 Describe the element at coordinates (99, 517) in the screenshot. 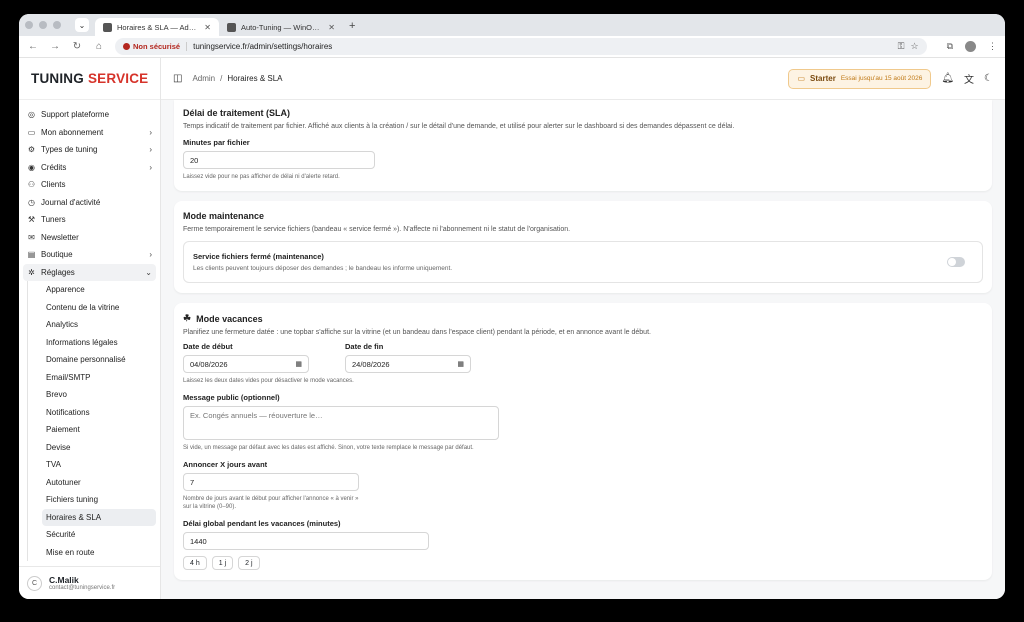

I see `sidebar-subitem-horaires-sla: Horaires & SLA` at that location.